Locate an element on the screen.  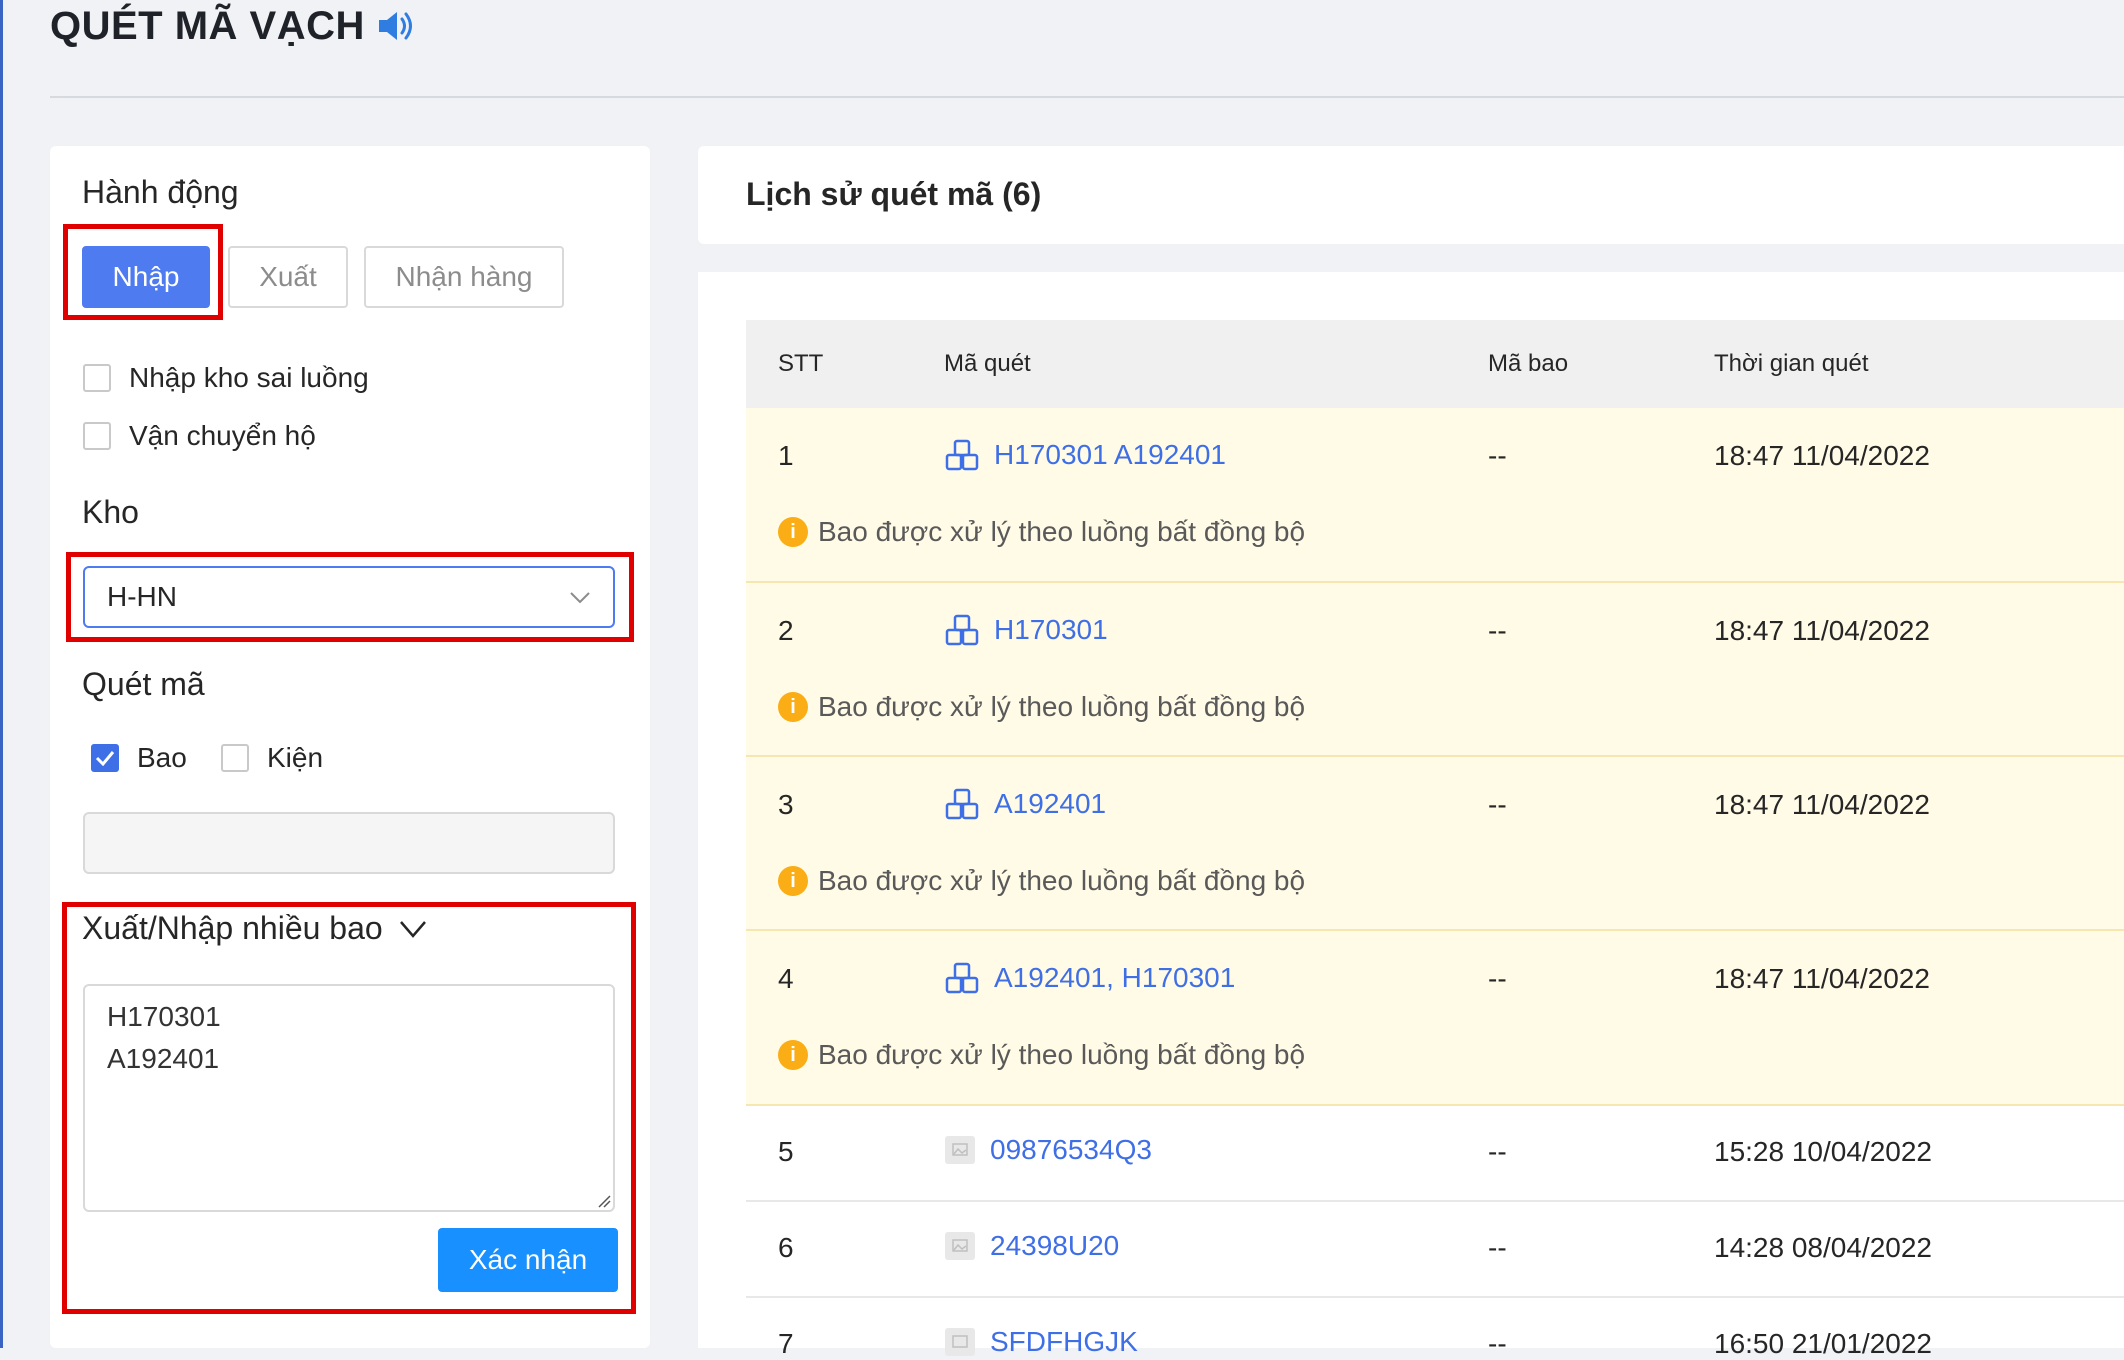
row-stt: 6 is located at coordinates (786, 1247).